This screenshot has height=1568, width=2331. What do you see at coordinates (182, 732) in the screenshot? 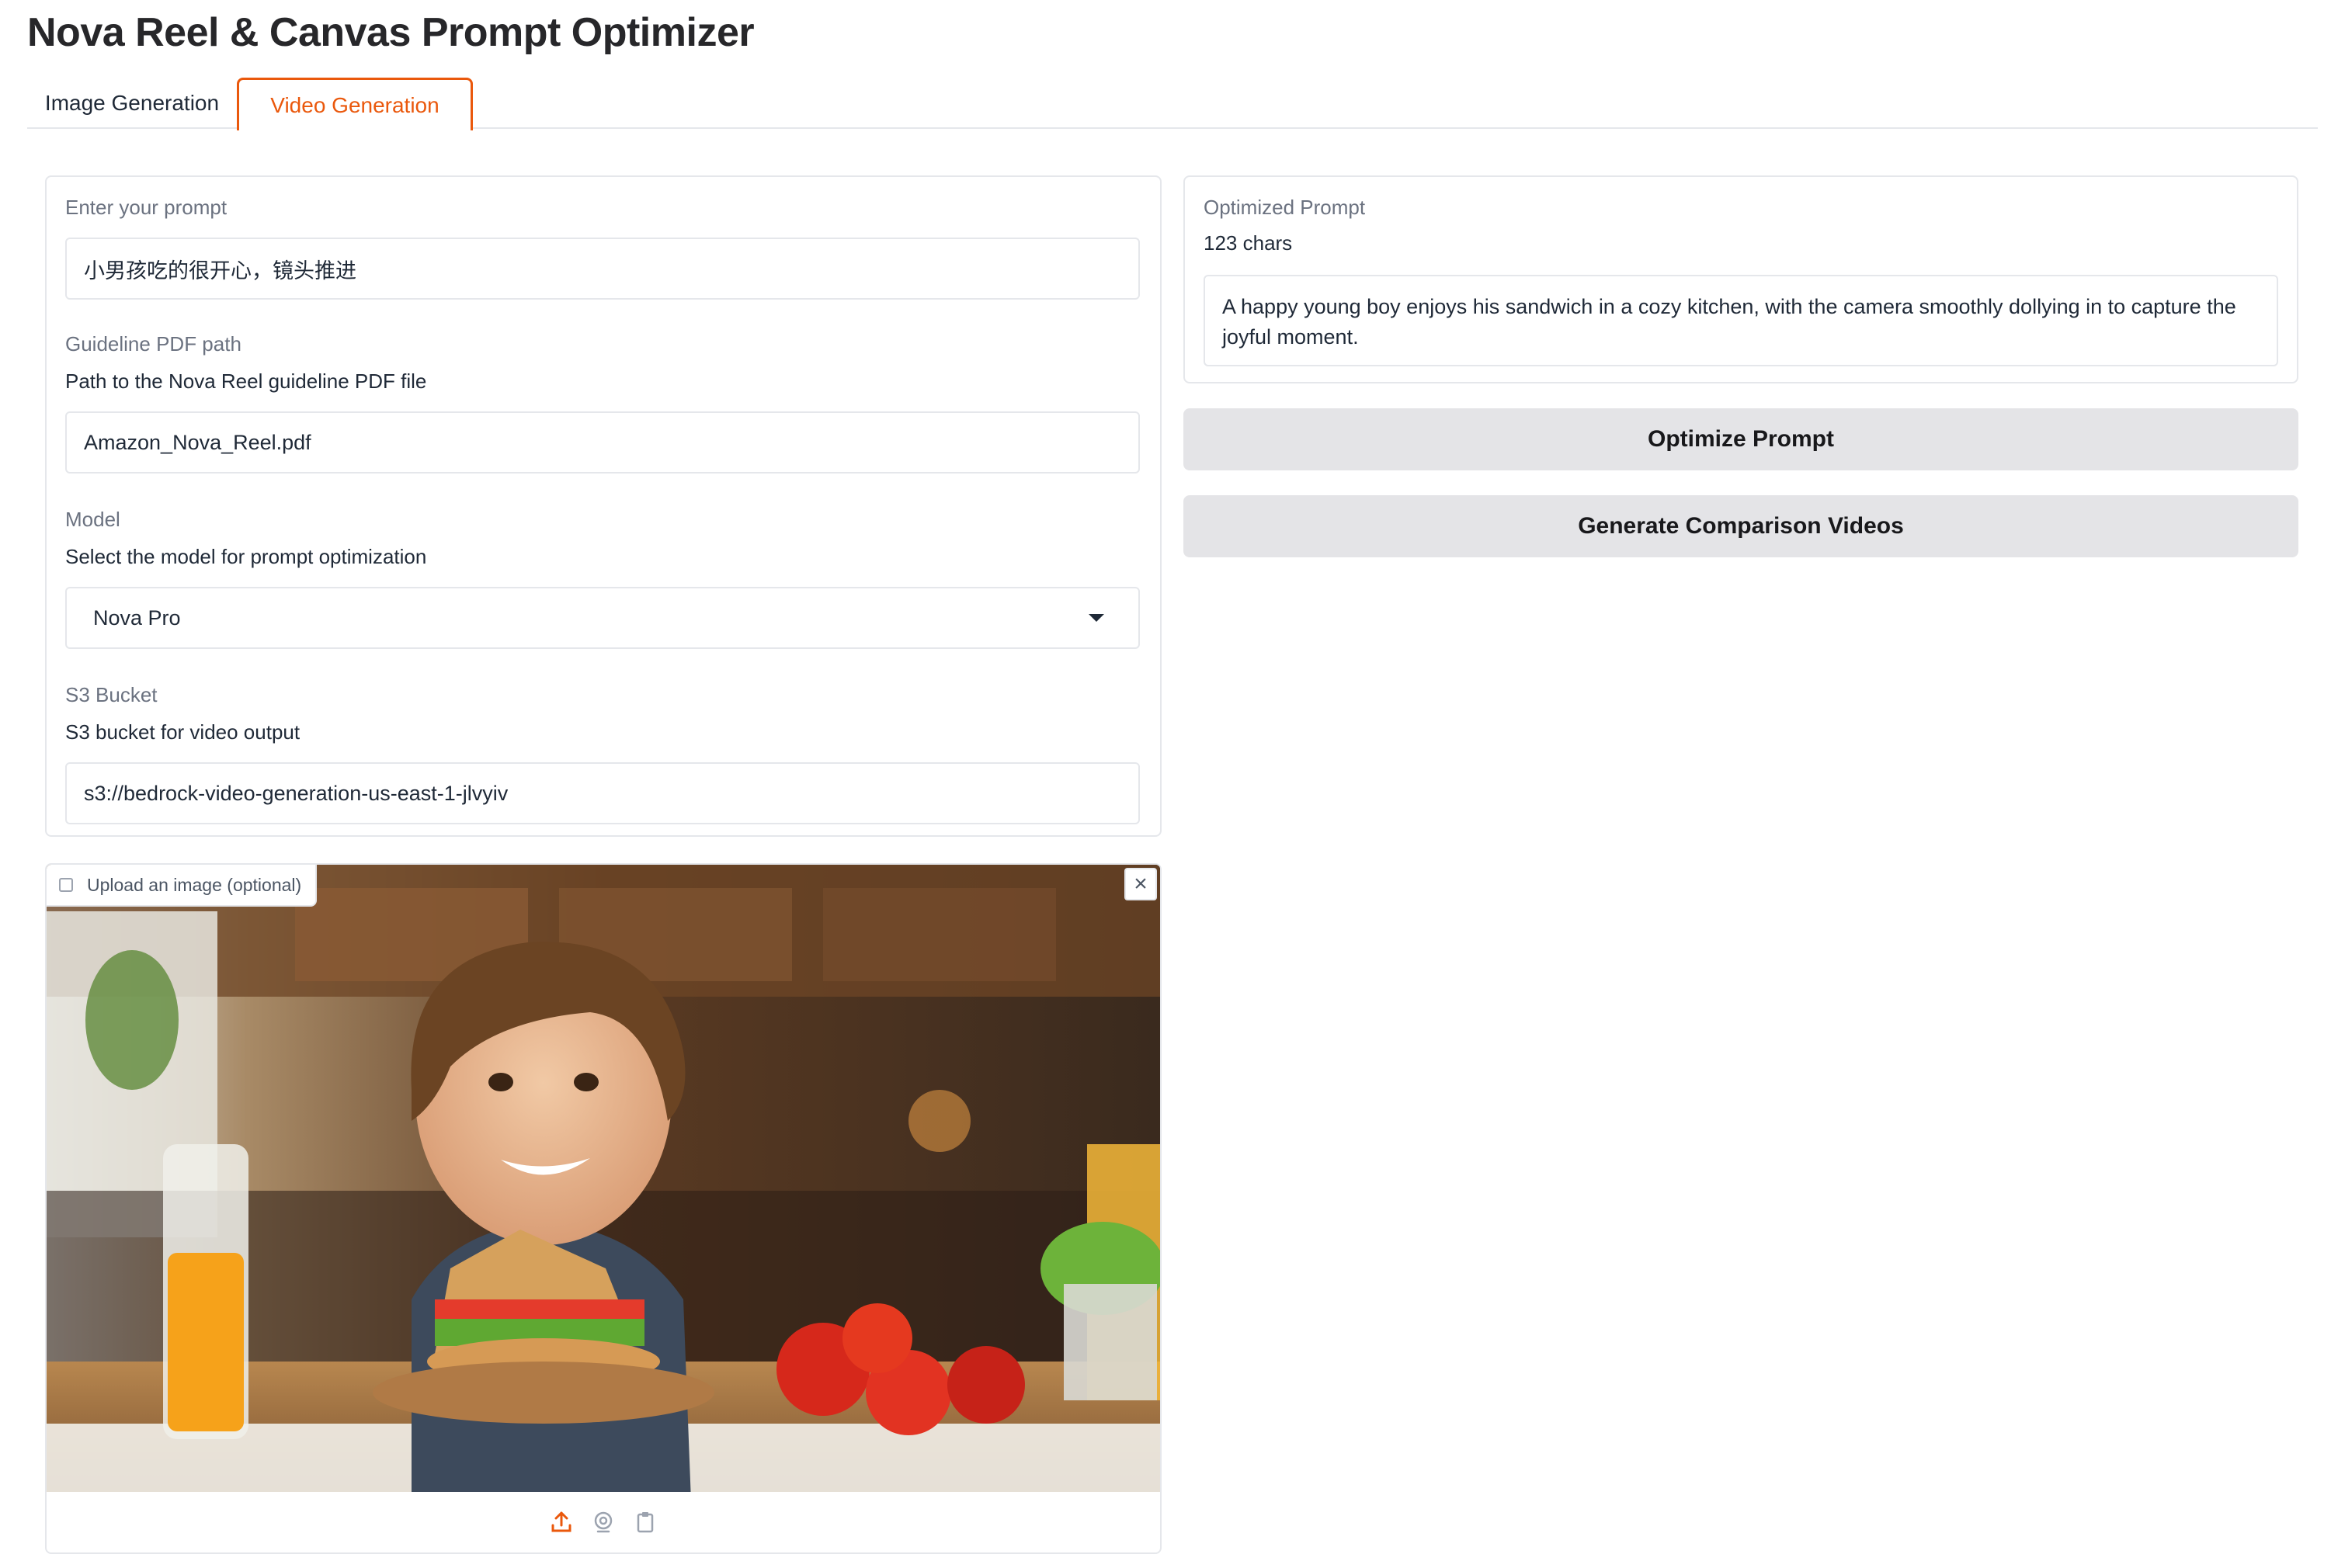
I see `s3-bucket-info: S3 bucket for video output` at bounding box center [182, 732].